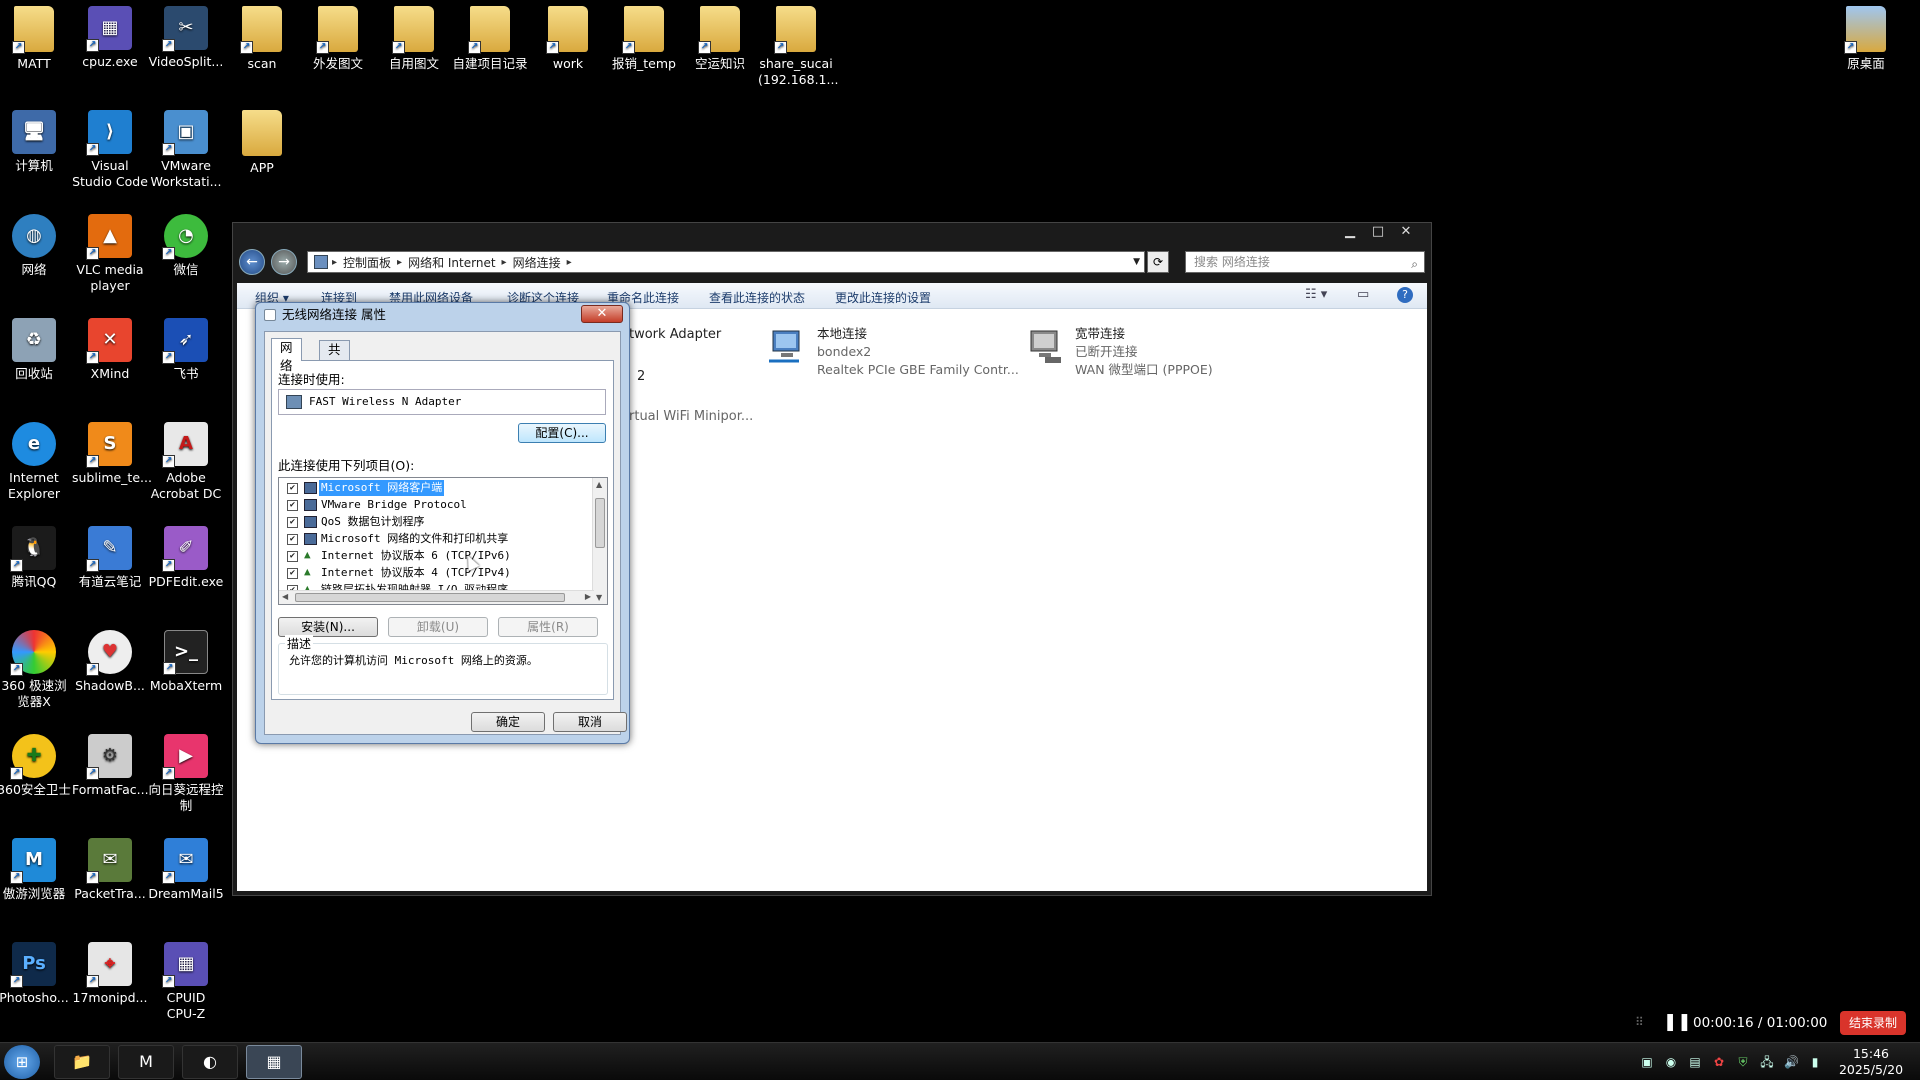  I want to click on desktop-icon-waifa: ↗ 外发图文, so click(338, 39).